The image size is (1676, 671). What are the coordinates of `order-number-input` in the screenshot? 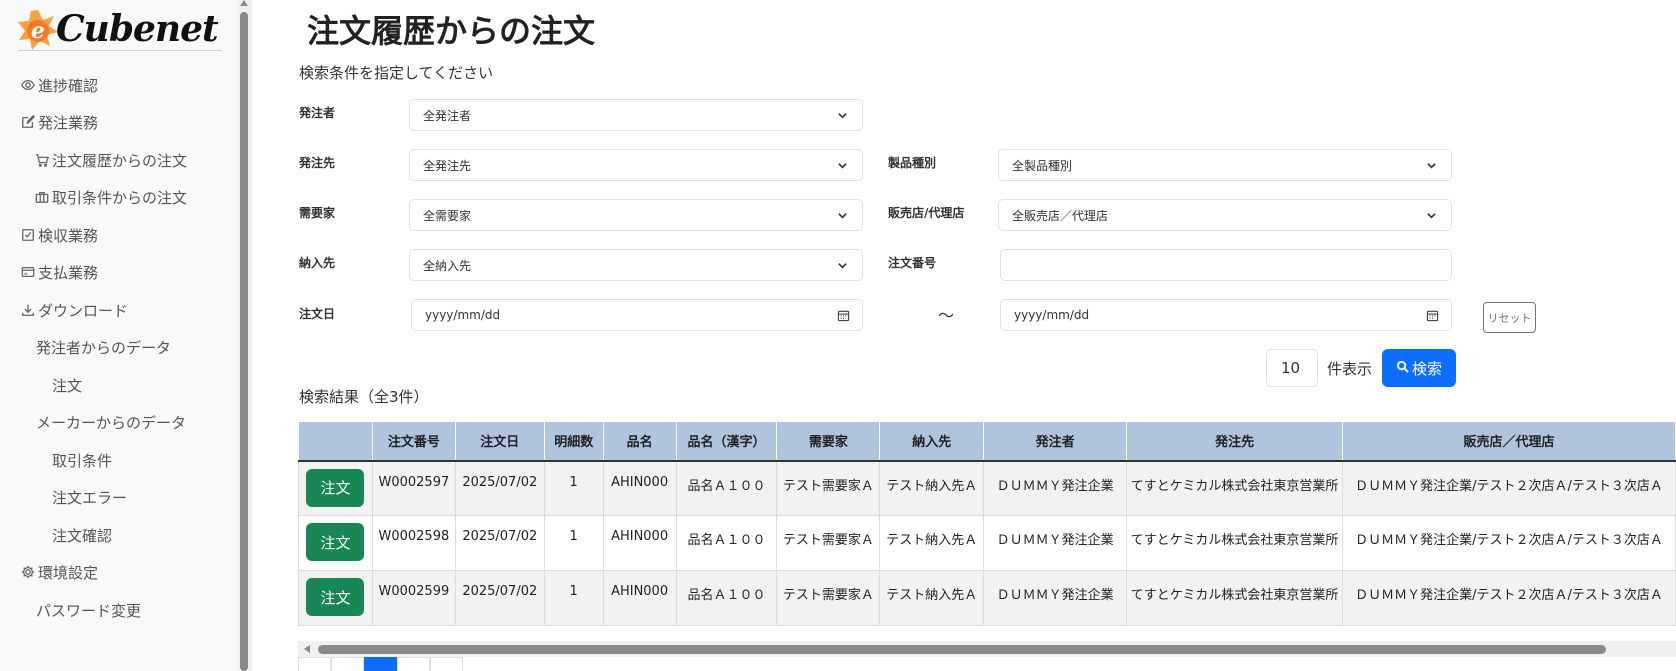 It's located at (1226, 265).